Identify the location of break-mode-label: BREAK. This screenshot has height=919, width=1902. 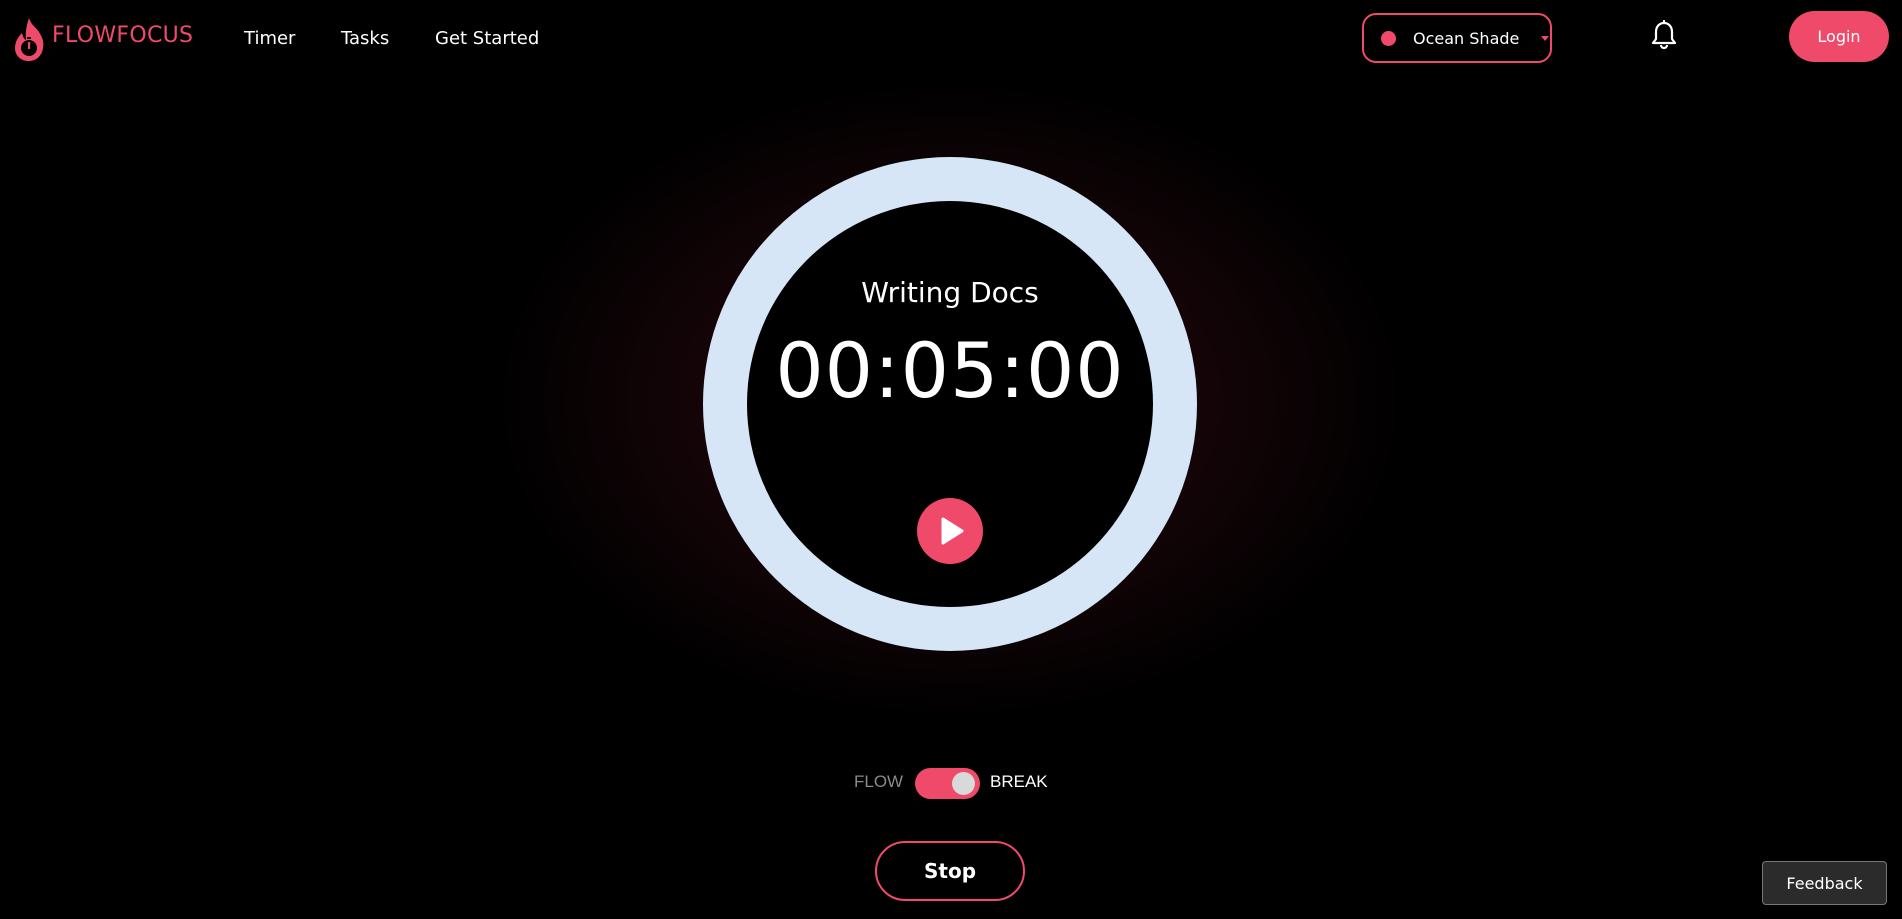
(1019, 781).